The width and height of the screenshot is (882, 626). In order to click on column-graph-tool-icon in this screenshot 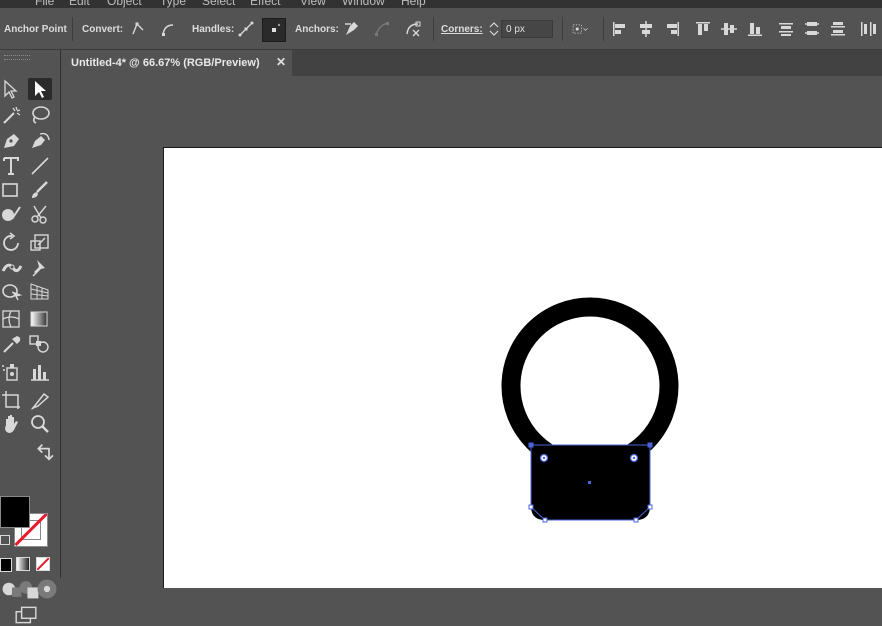, I will do `click(40, 372)`.